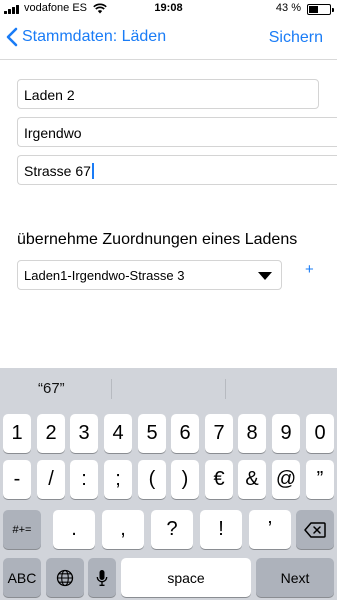  What do you see at coordinates (51, 388) in the screenshot?
I see `prediction-suggestion: “67”` at bounding box center [51, 388].